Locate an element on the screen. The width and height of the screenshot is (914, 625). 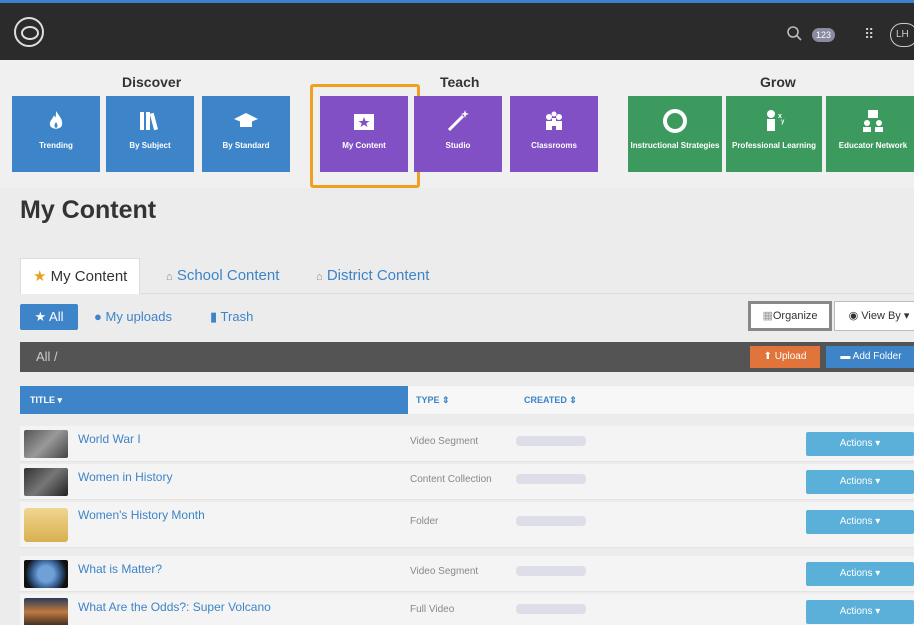
row-title-link: What Are the Odds?: Super Volcano is located at coordinates (174, 607).